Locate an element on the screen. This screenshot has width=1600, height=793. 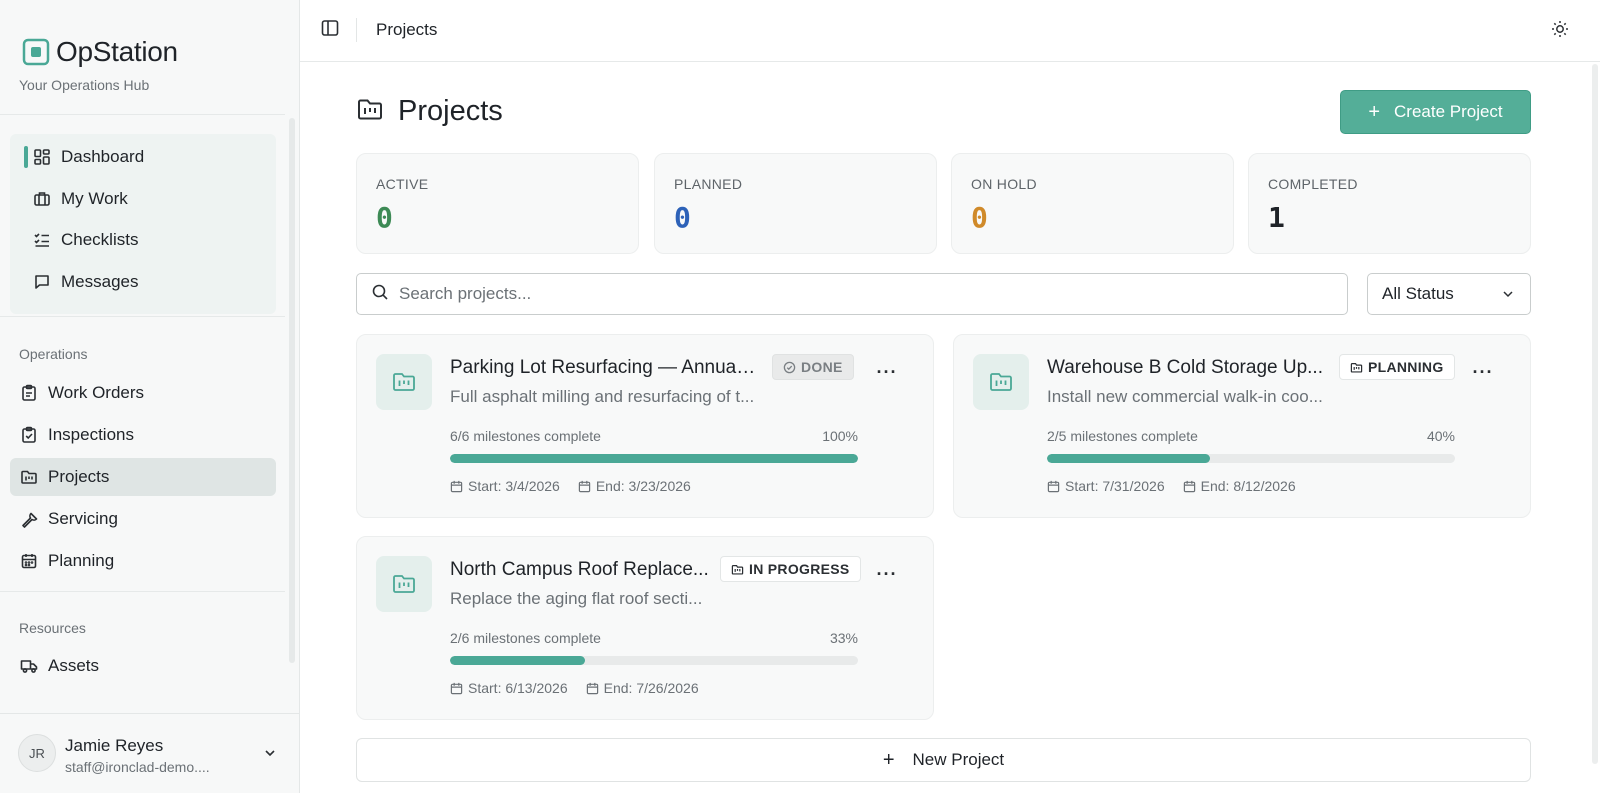
end-date-label: End: 7/26/2026 is located at coordinates (651, 688).